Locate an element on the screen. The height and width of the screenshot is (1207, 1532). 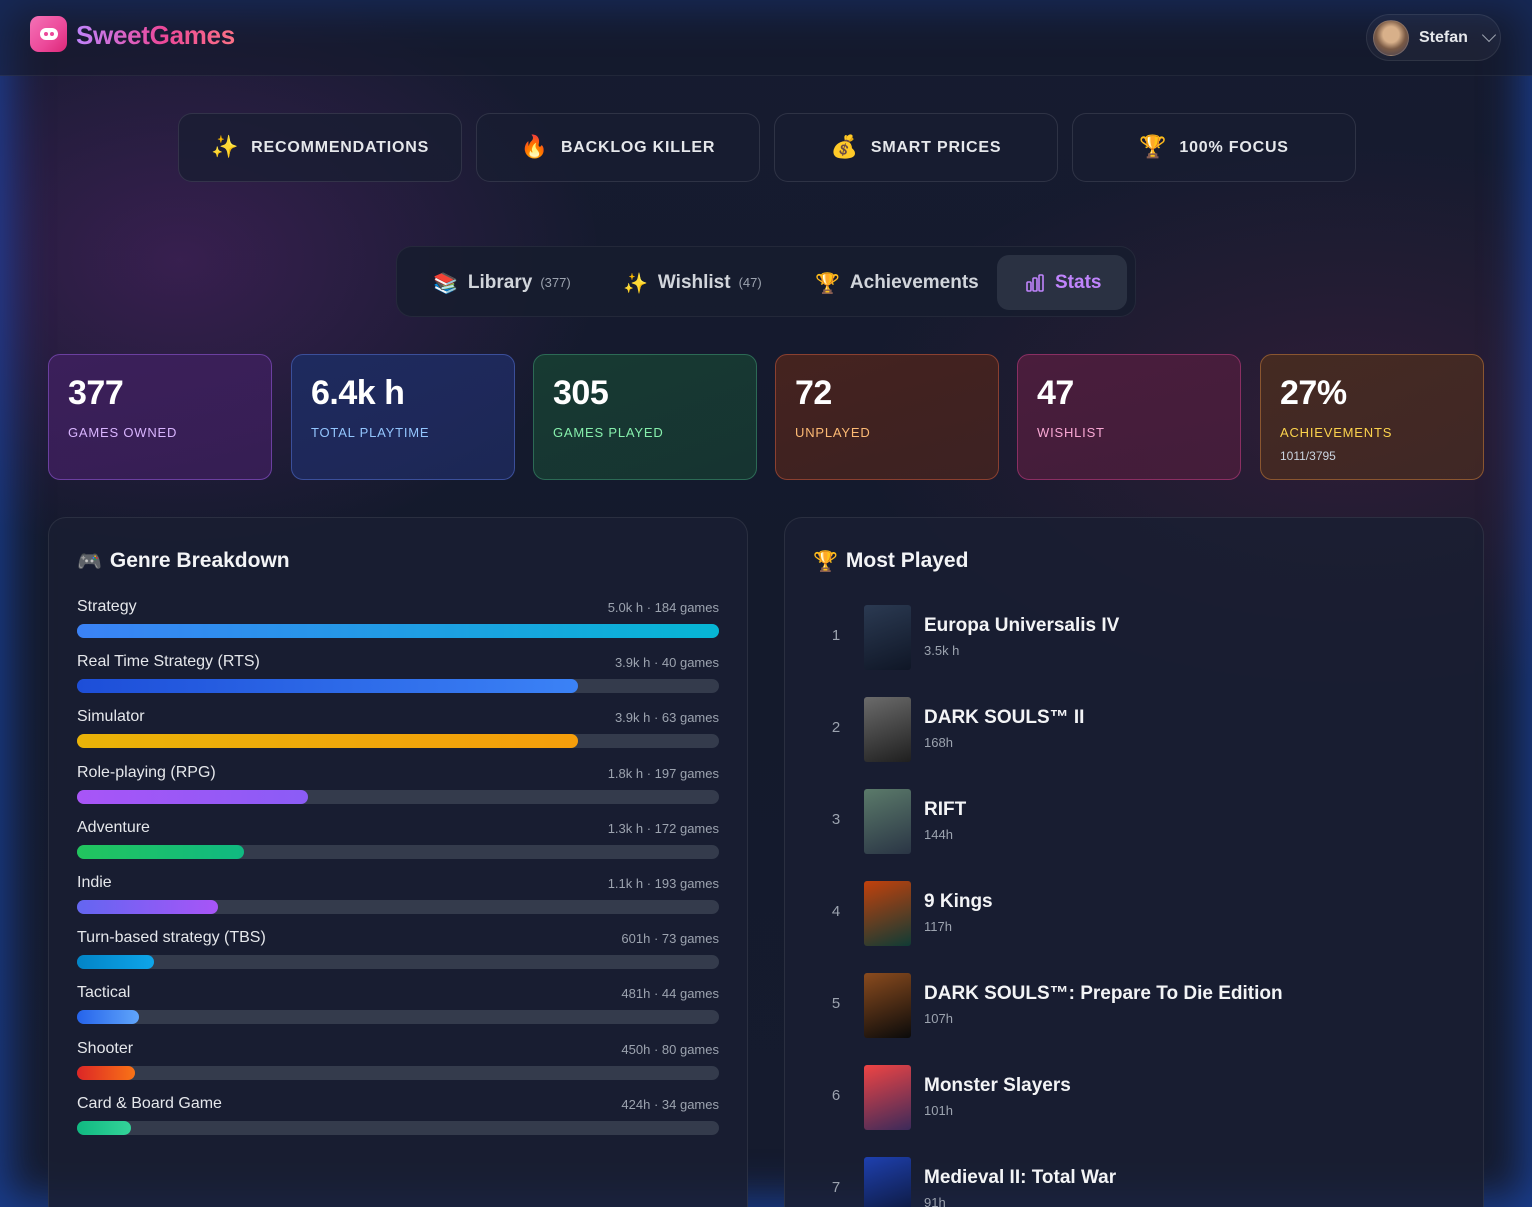
stat-value: 377 is located at coordinates (96, 393).